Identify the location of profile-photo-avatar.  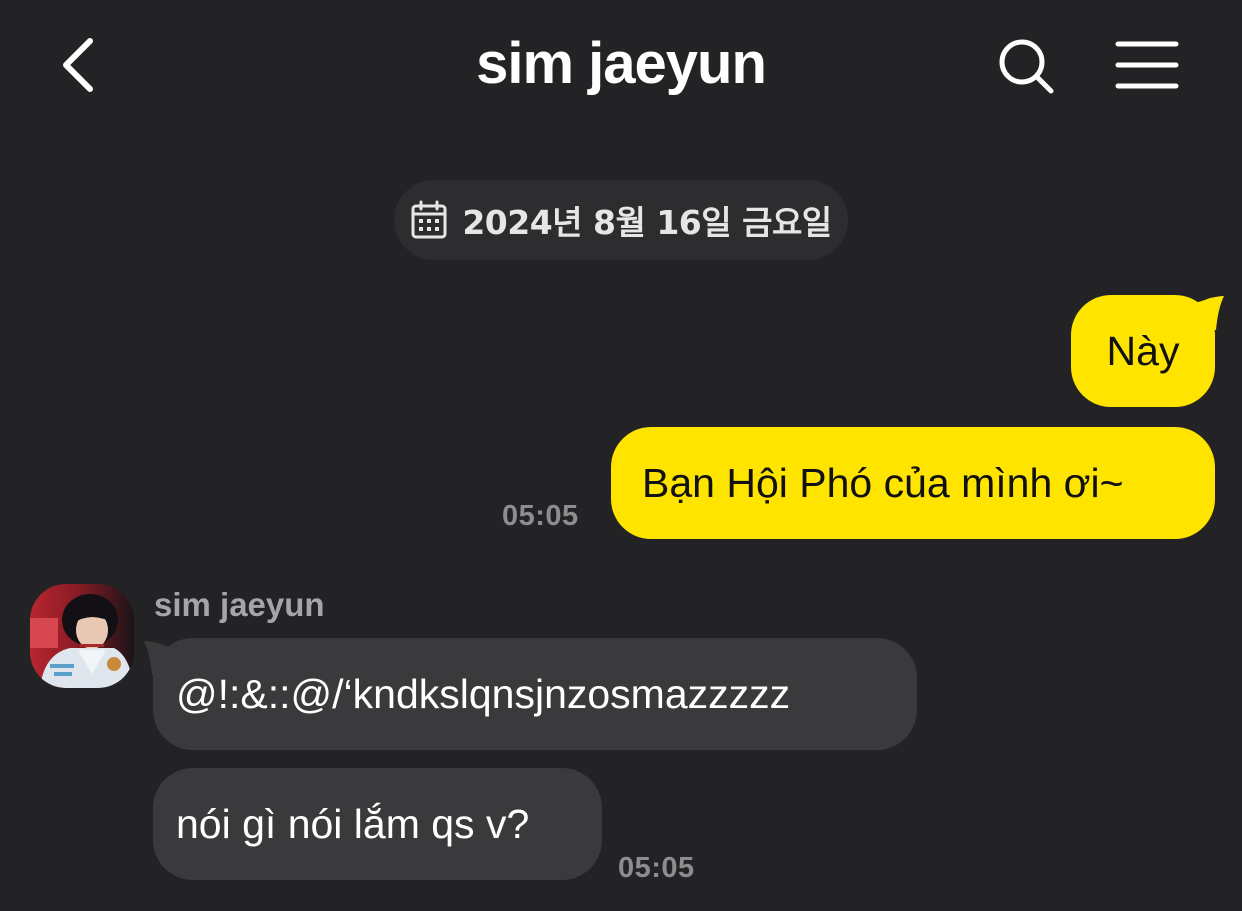
(82, 636).